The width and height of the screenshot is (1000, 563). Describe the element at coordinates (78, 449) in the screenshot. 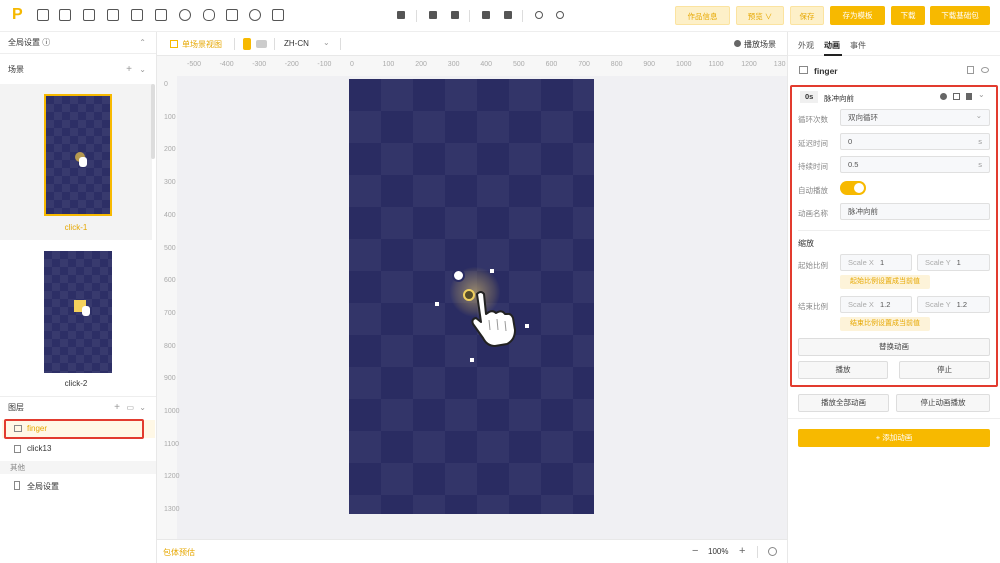

I see `layer-item-click13: click13` at that location.